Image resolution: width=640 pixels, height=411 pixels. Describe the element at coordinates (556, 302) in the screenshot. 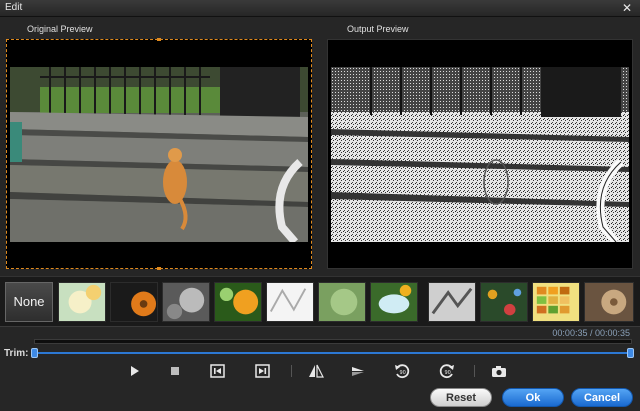

I see `effect-thumb-mosaic` at that location.